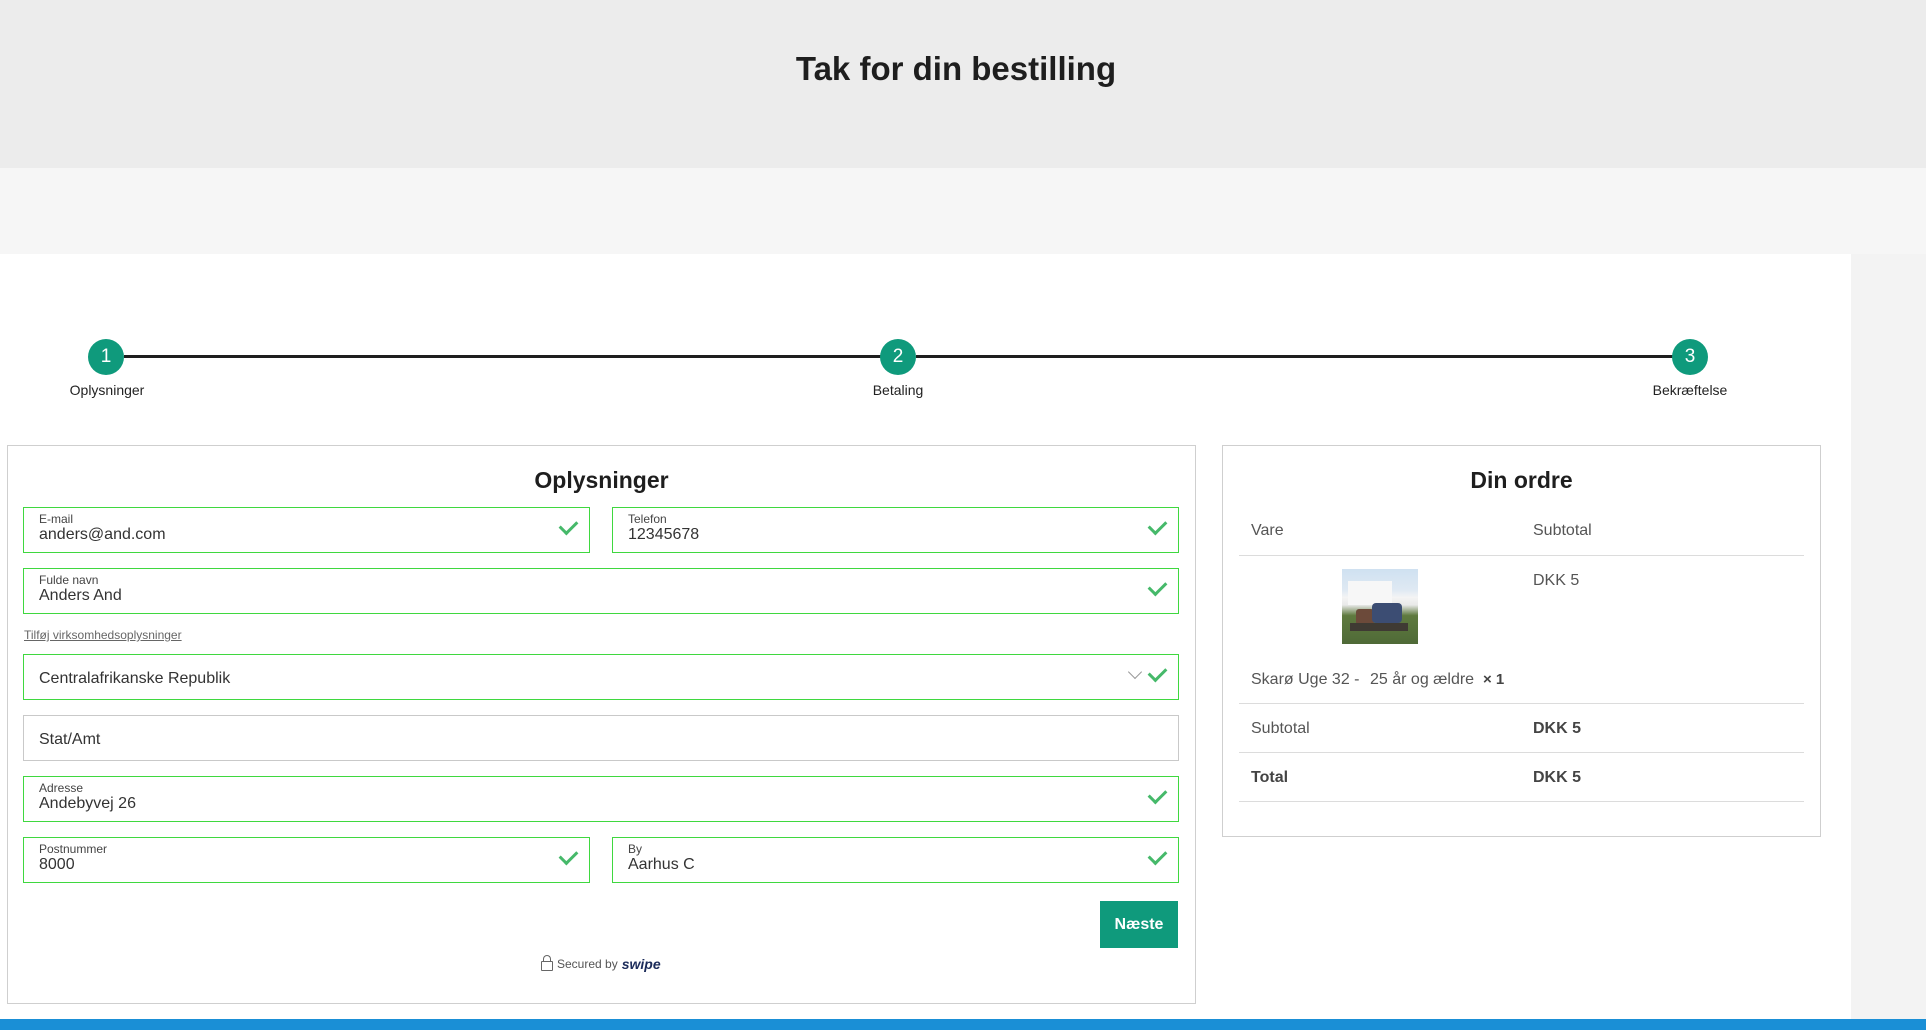 This screenshot has width=1926, height=1030. I want to click on email-label: E-mail, so click(56, 519).